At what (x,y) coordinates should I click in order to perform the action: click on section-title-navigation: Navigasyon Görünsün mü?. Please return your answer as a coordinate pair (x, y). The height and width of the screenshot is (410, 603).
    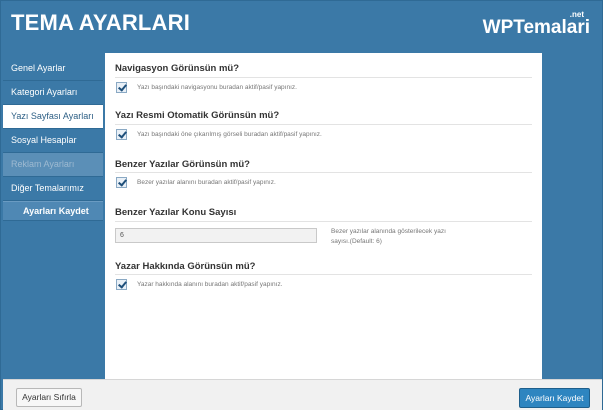
    Looking at the image, I should click on (177, 68).